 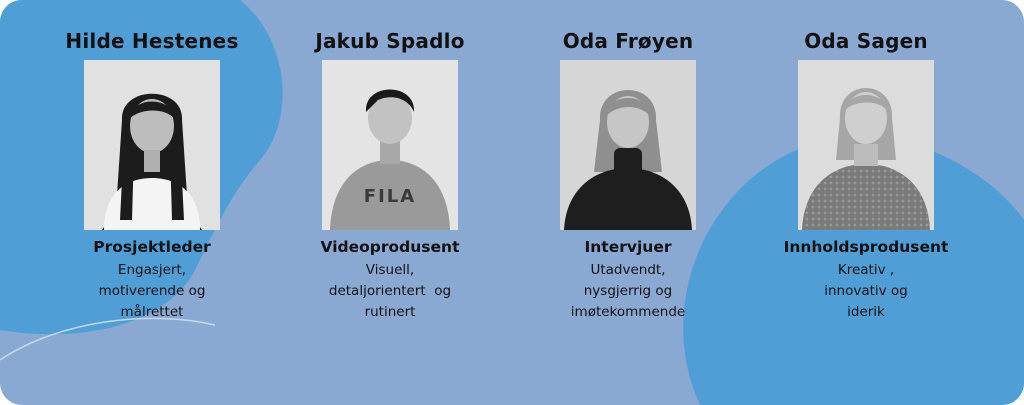 What do you see at coordinates (628, 312) in the screenshot?
I see `description-line: imøtekommende` at bounding box center [628, 312].